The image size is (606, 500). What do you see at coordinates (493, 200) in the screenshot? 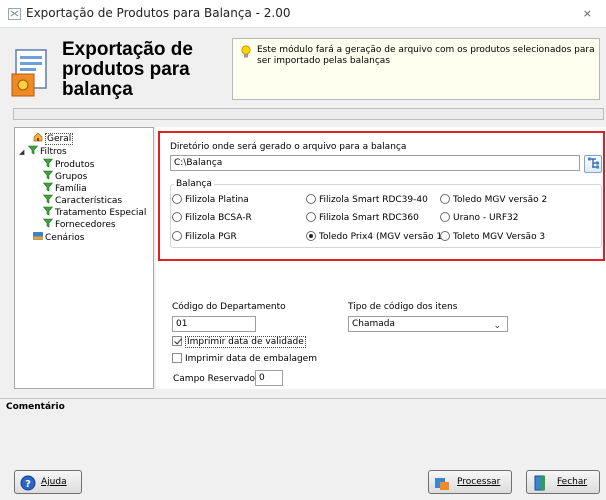
I see `radio-toledo-mgv-versao-2: Toledo MGV versão 2` at bounding box center [493, 200].